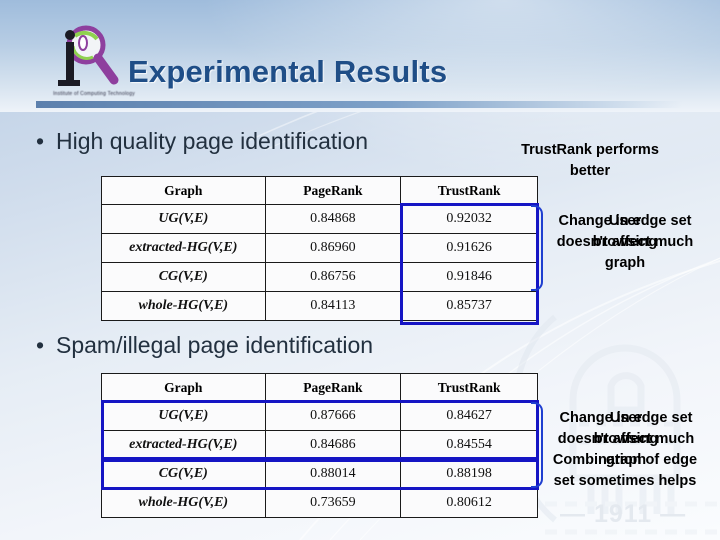  Describe the element at coordinates (333, 277) in the screenshot. I see `cell-pagerank: 0.86756` at that location.